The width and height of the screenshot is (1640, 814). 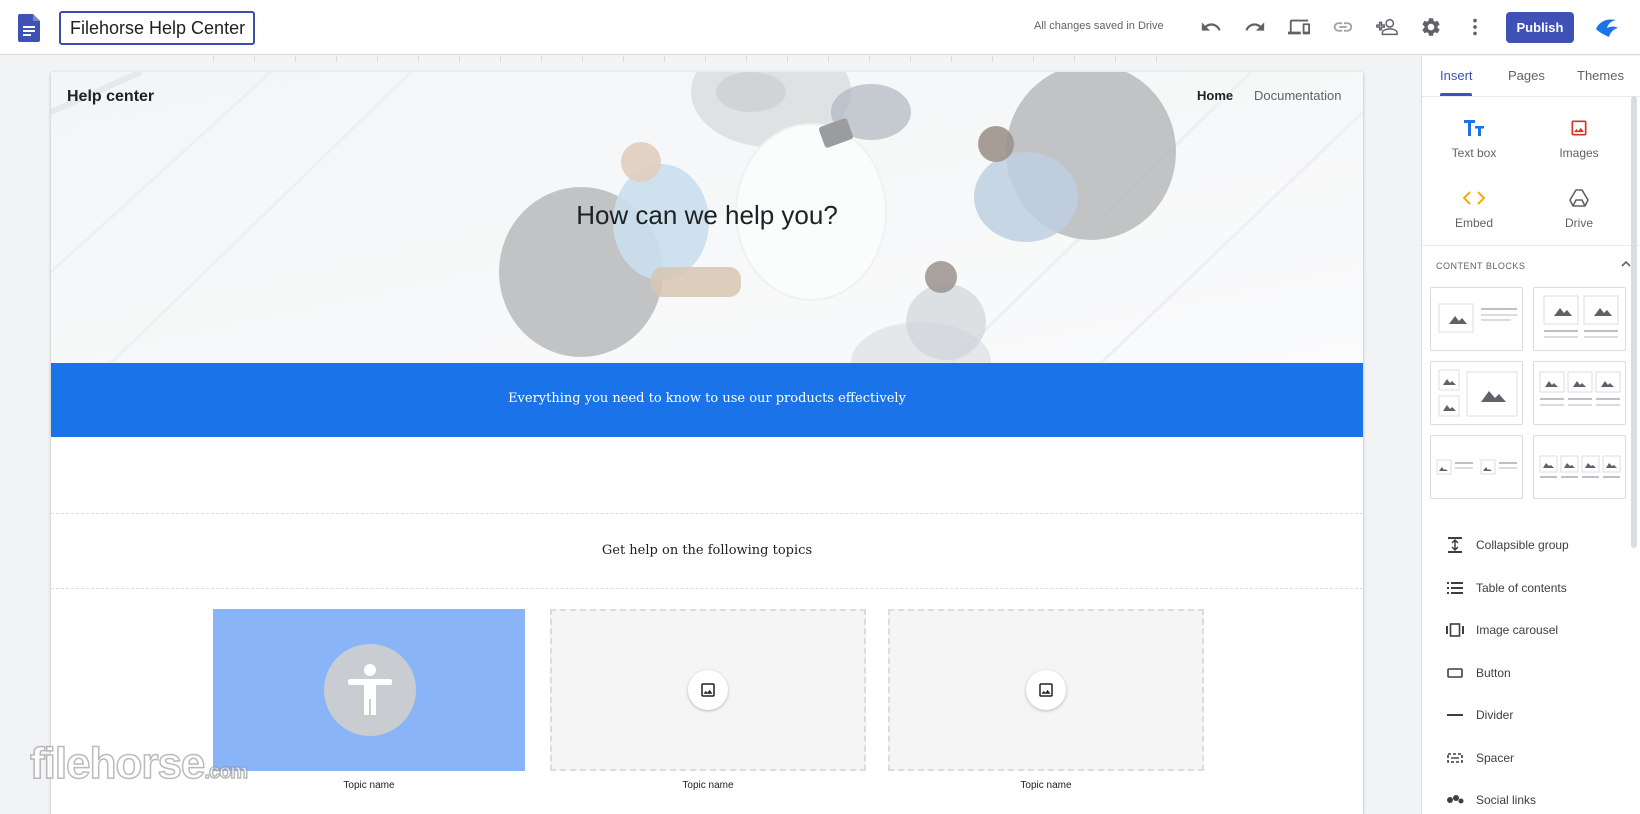 I want to click on insert-text-box-button: Text box, so click(x=1474, y=138).